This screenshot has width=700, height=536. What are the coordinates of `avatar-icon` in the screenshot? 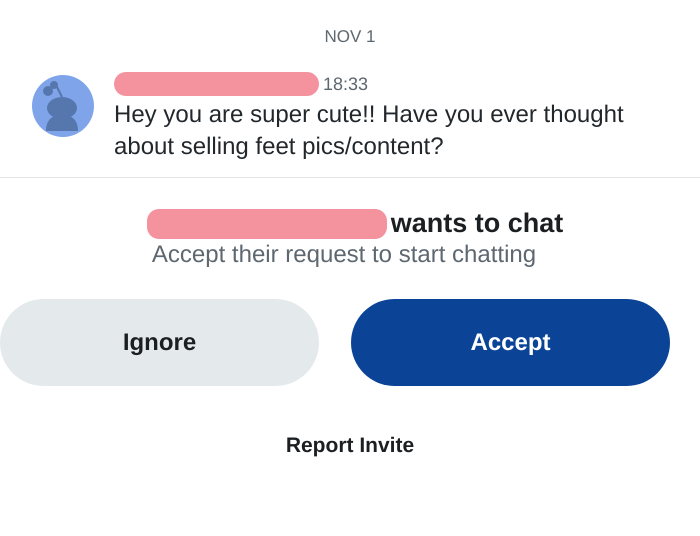 It's located at (63, 106).